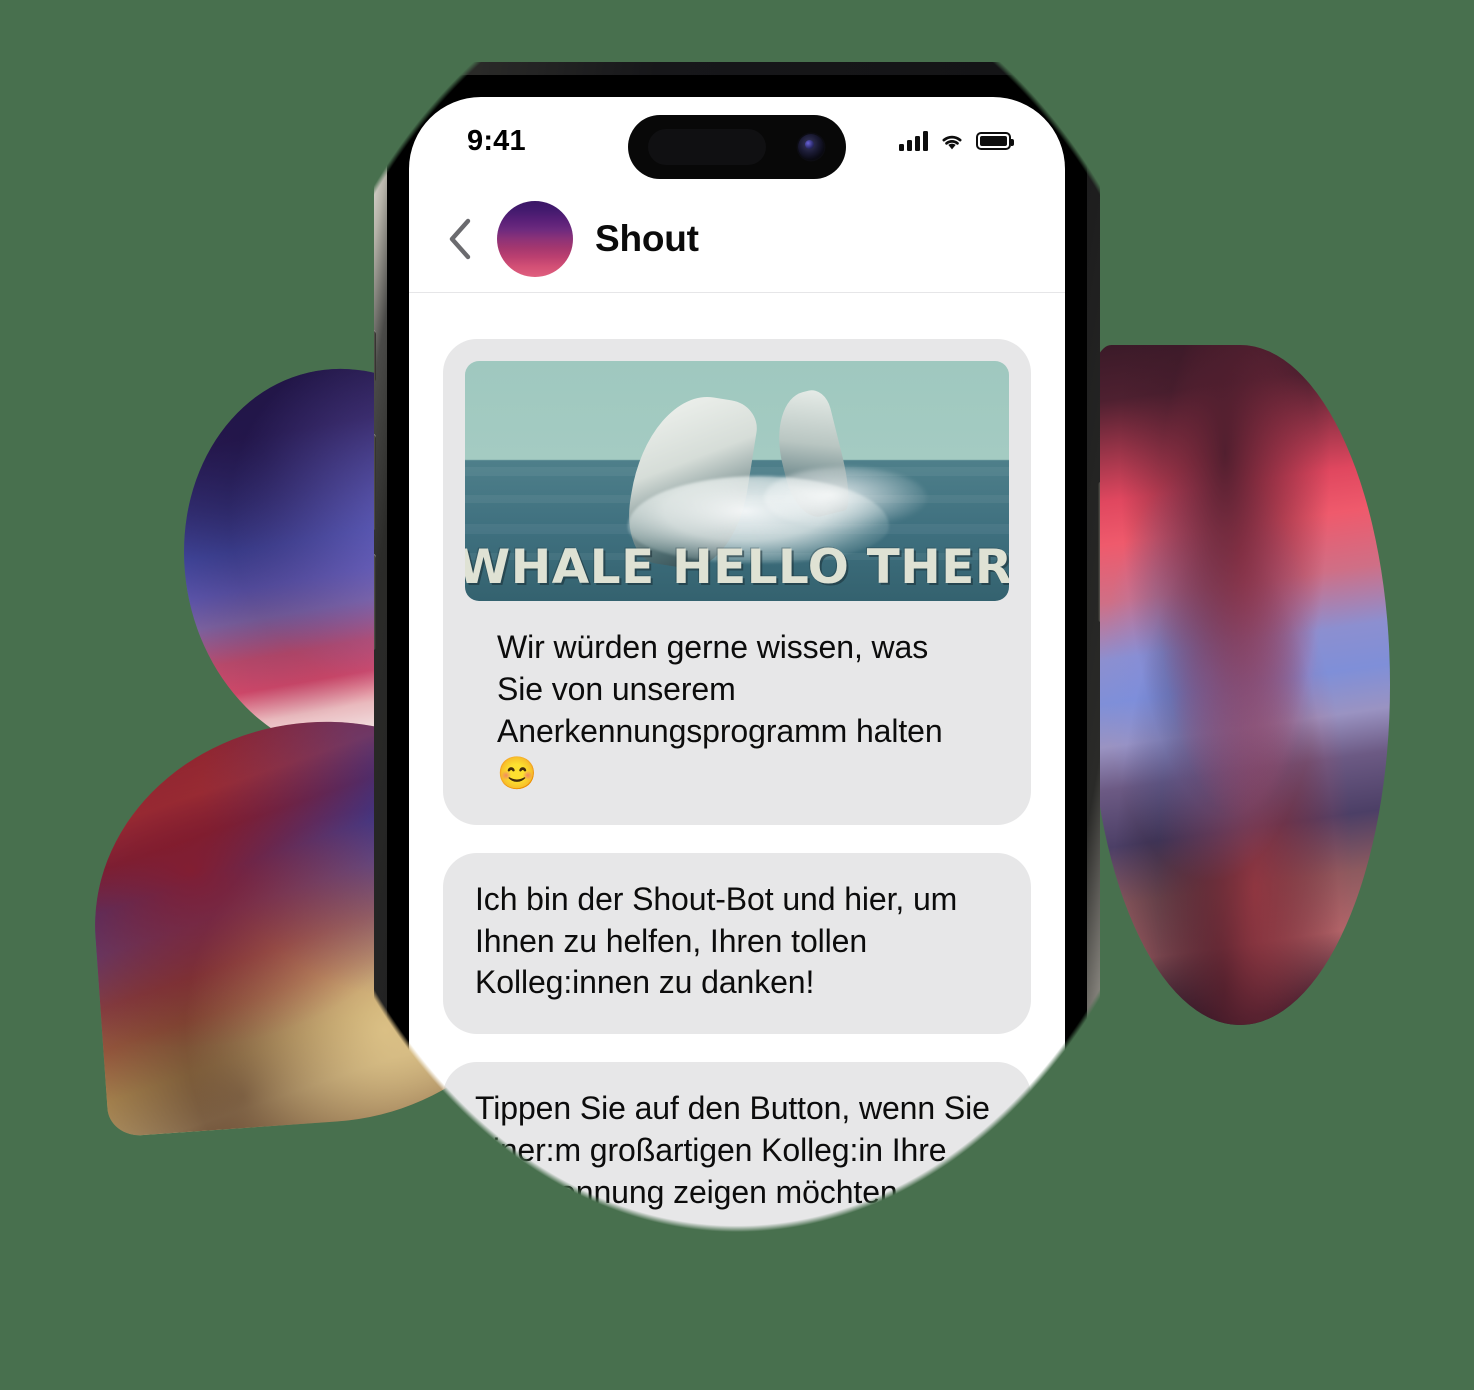 This screenshot has height=1390, width=1474. What do you see at coordinates (913, 141) in the screenshot?
I see `cellular-bars-icon` at bounding box center [913, 141].